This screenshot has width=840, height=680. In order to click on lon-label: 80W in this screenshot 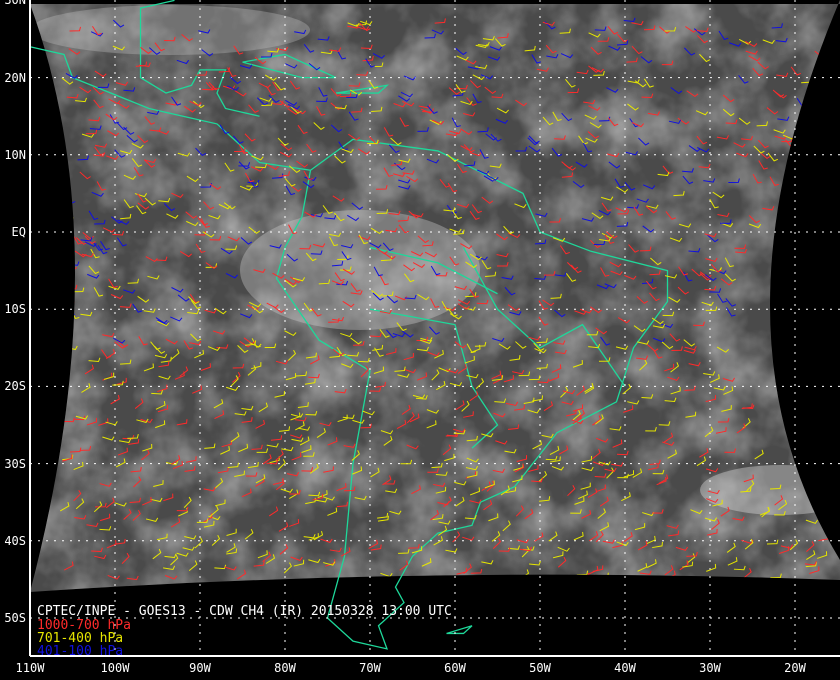, I will do `click(285, 668)`.